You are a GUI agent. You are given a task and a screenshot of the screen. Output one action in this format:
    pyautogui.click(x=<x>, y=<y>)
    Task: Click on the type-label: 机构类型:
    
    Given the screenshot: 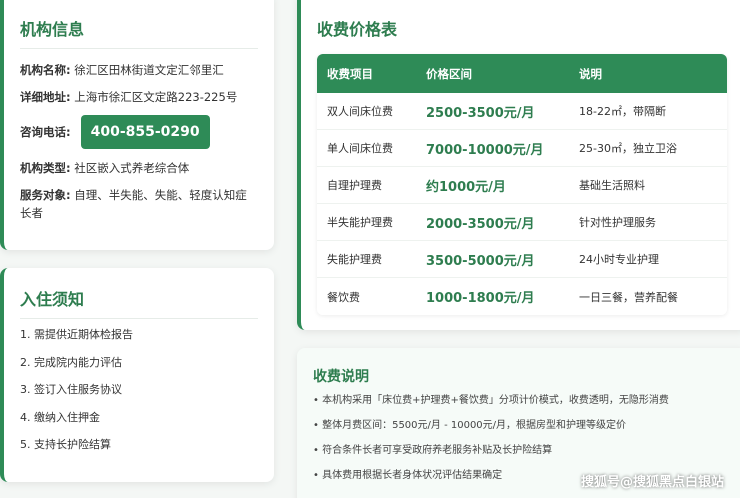 What is the action you would take?
    pyautogui.click(x=45, y=168)
    